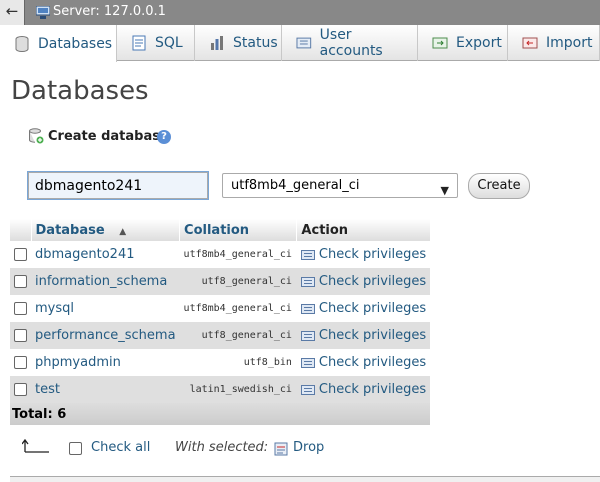 Image resolution: width=600 pixels, height=482 pixels. What do you see at coordinates (220, 414) in the screenshot?
I see `total-count: Total: 6` at bounding box center [220, 414].